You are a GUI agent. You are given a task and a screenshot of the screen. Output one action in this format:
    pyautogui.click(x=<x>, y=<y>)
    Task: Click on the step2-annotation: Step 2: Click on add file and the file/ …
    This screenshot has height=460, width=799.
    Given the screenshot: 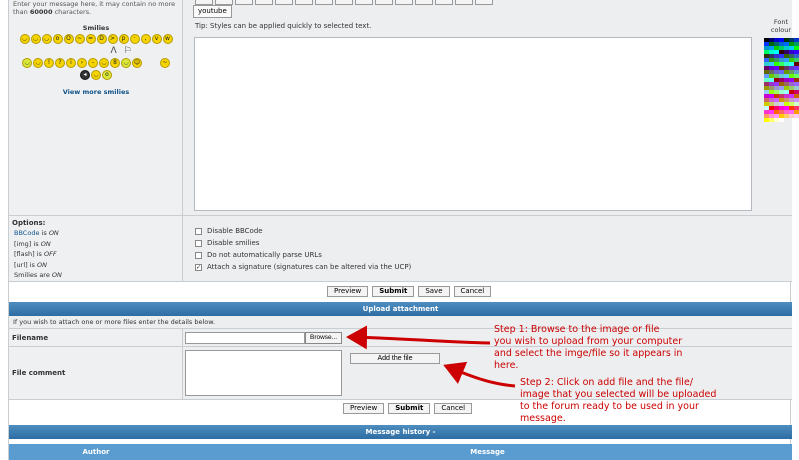 What is the action you would take?
    pyautogui.click(x=618, y=400)
    